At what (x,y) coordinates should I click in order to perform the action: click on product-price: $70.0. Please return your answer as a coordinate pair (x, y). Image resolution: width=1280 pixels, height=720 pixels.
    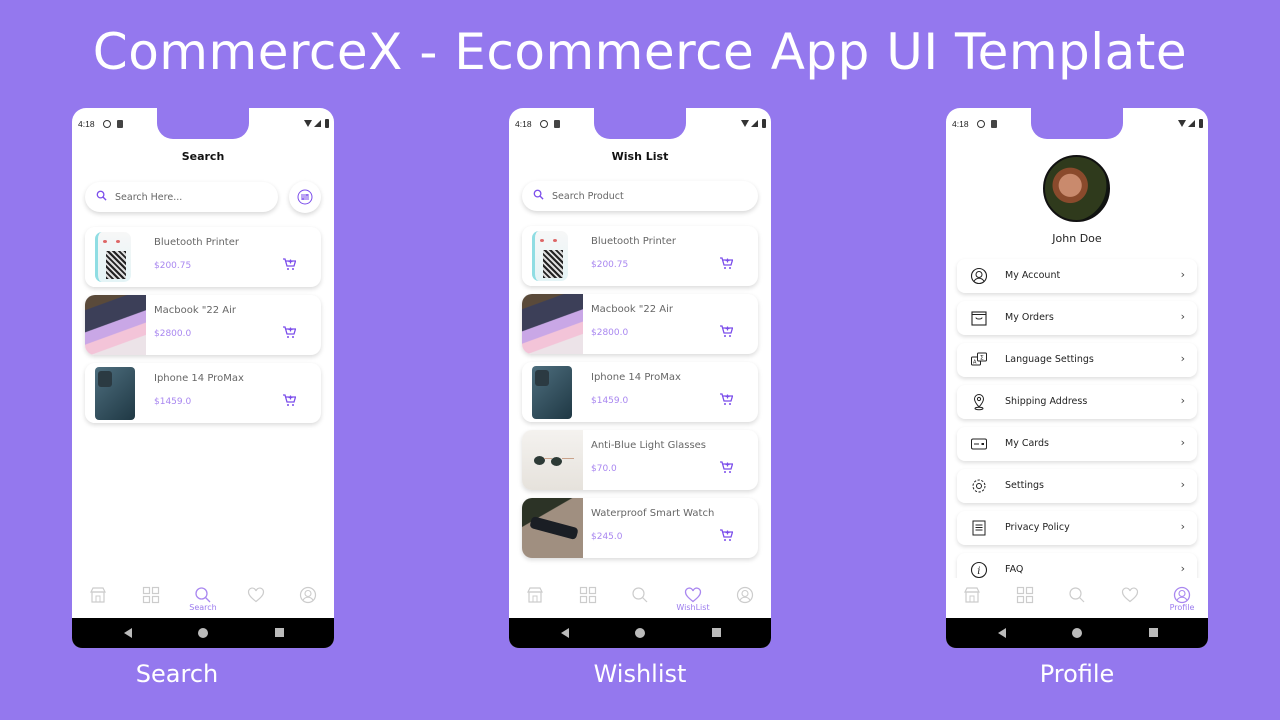
    Looking at the image, I should click on (604, 469).